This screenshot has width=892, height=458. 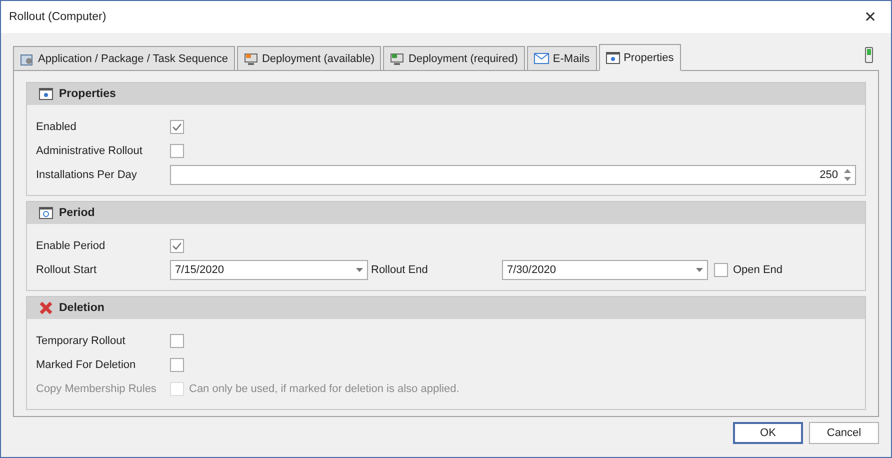 What do you see at coordinates (399, 270) in the screenshot?
I see `field-label: Rollout End` at bounding box center [399, 270].